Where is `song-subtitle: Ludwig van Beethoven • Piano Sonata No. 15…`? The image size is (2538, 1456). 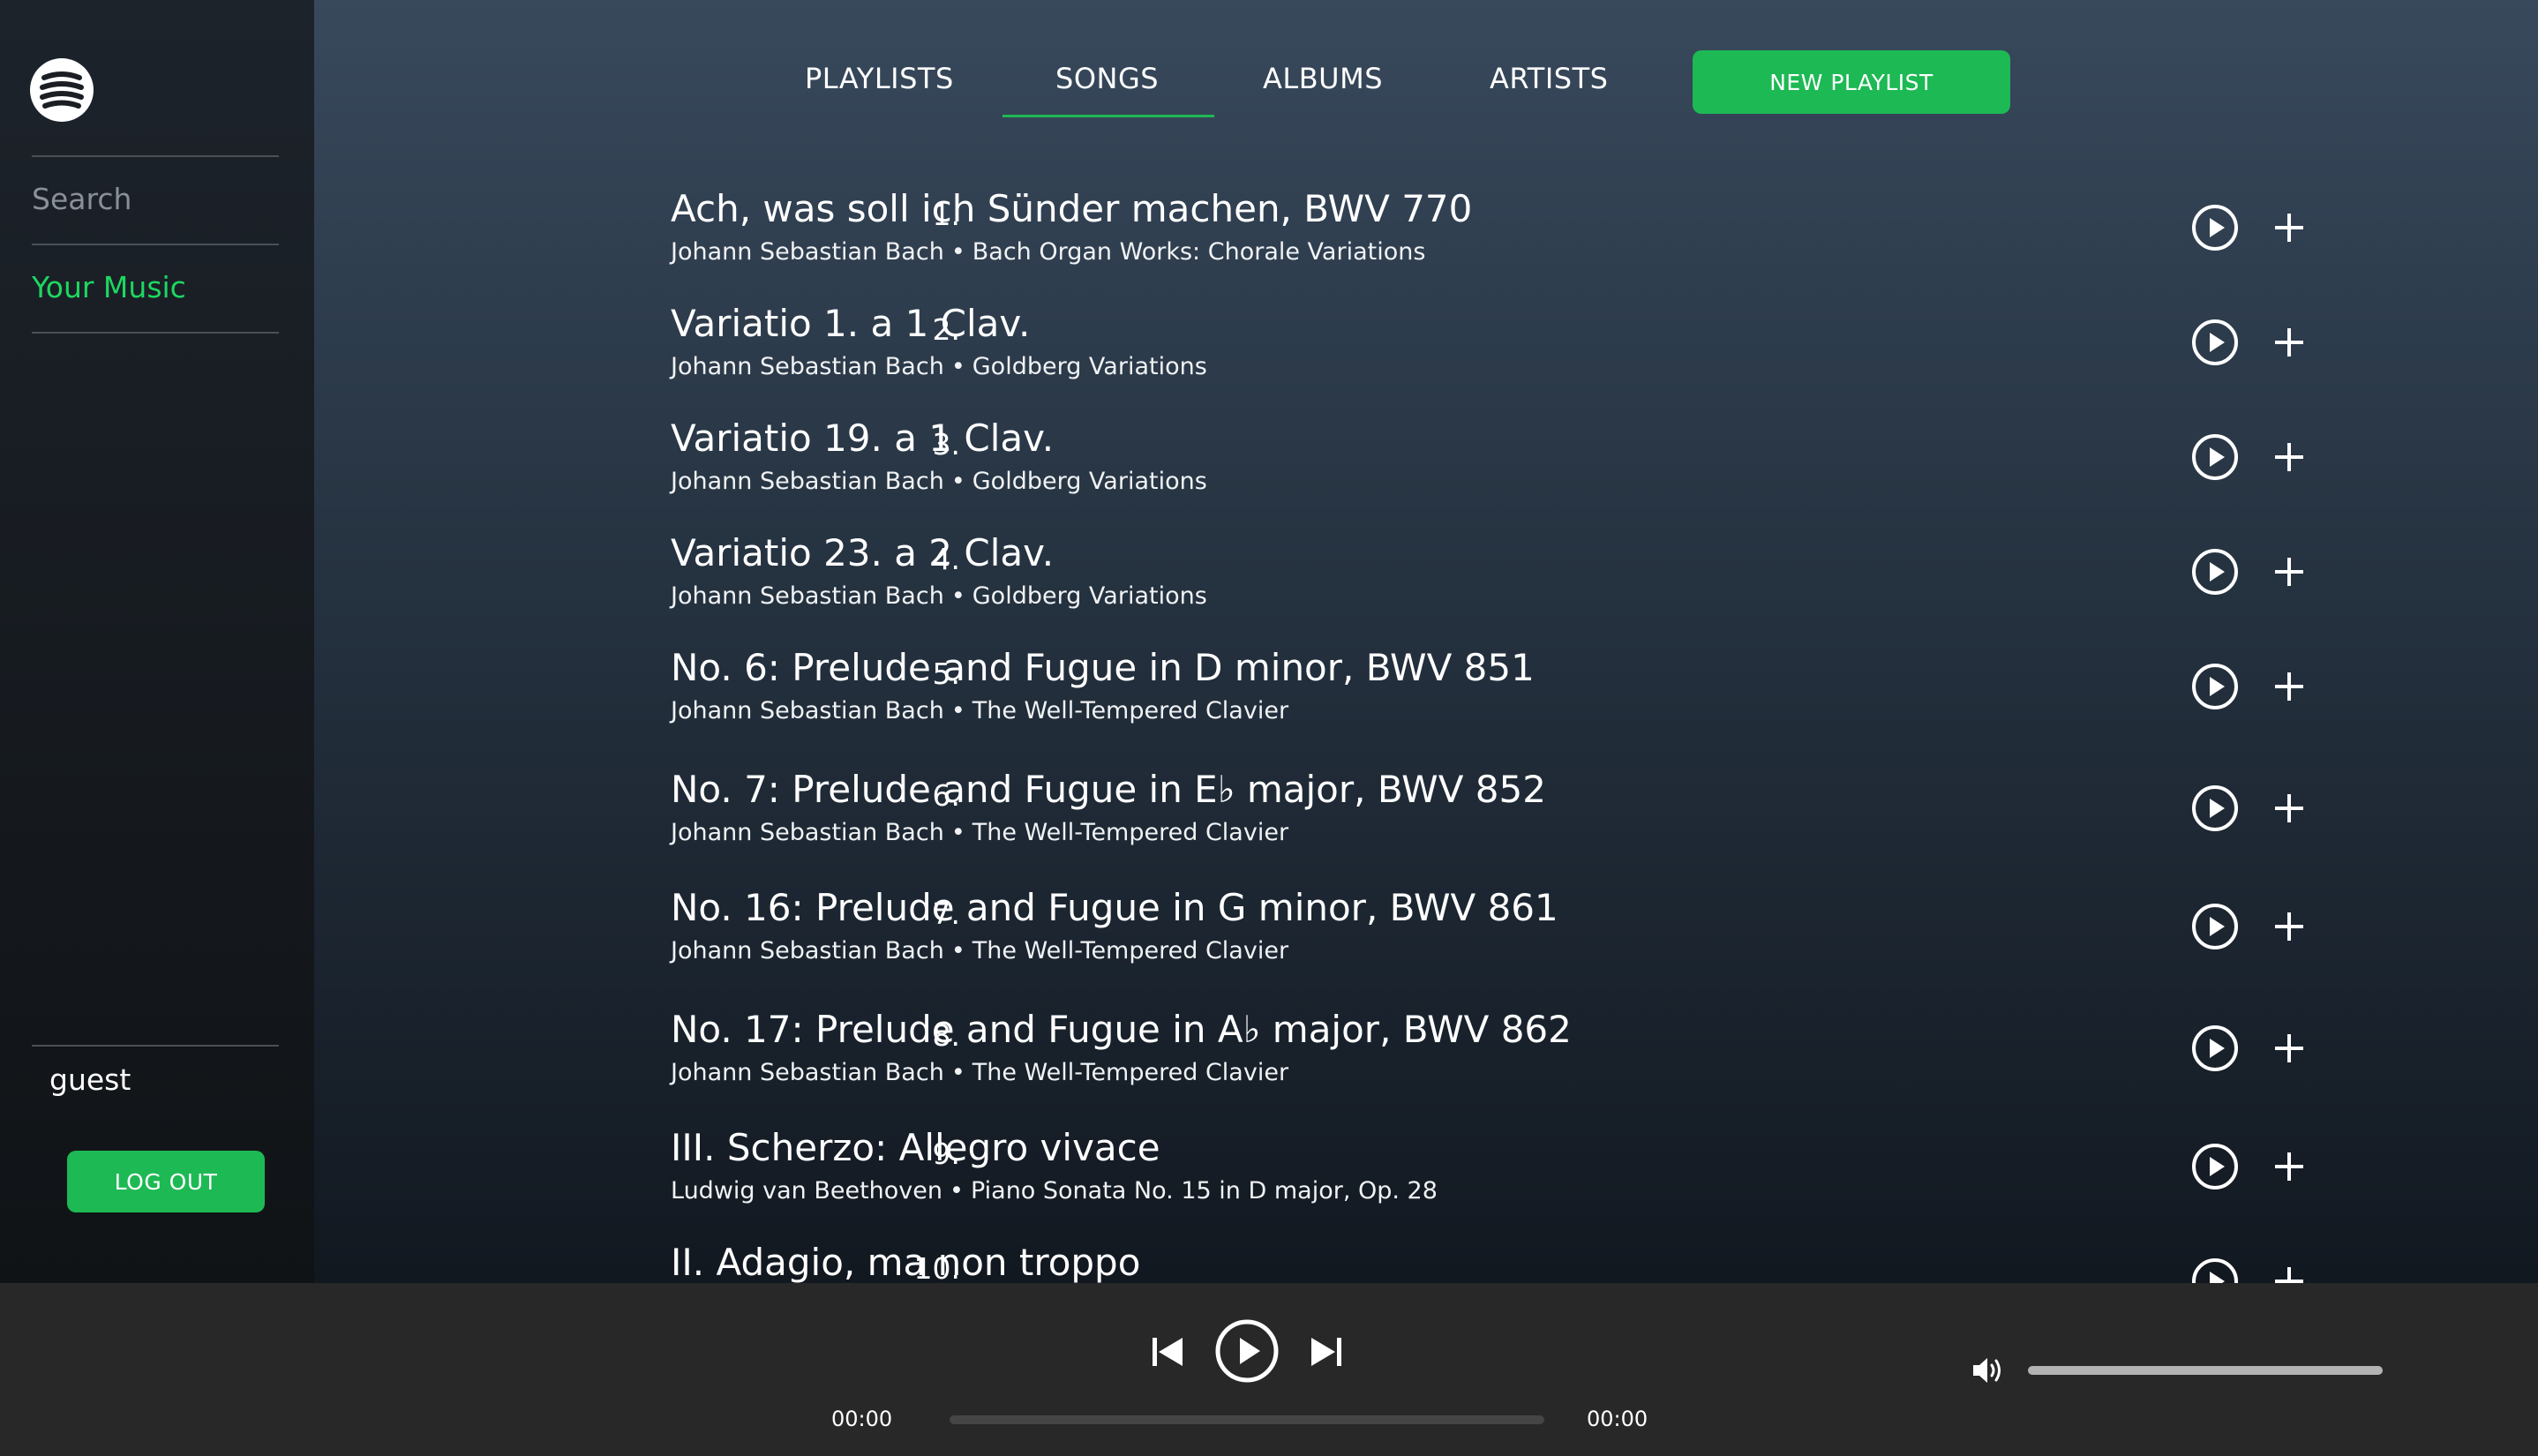
song-subtitle: Ludwig van Beethoven • Piano Sonata No. 15… is located at coordinates (1054, 1191).